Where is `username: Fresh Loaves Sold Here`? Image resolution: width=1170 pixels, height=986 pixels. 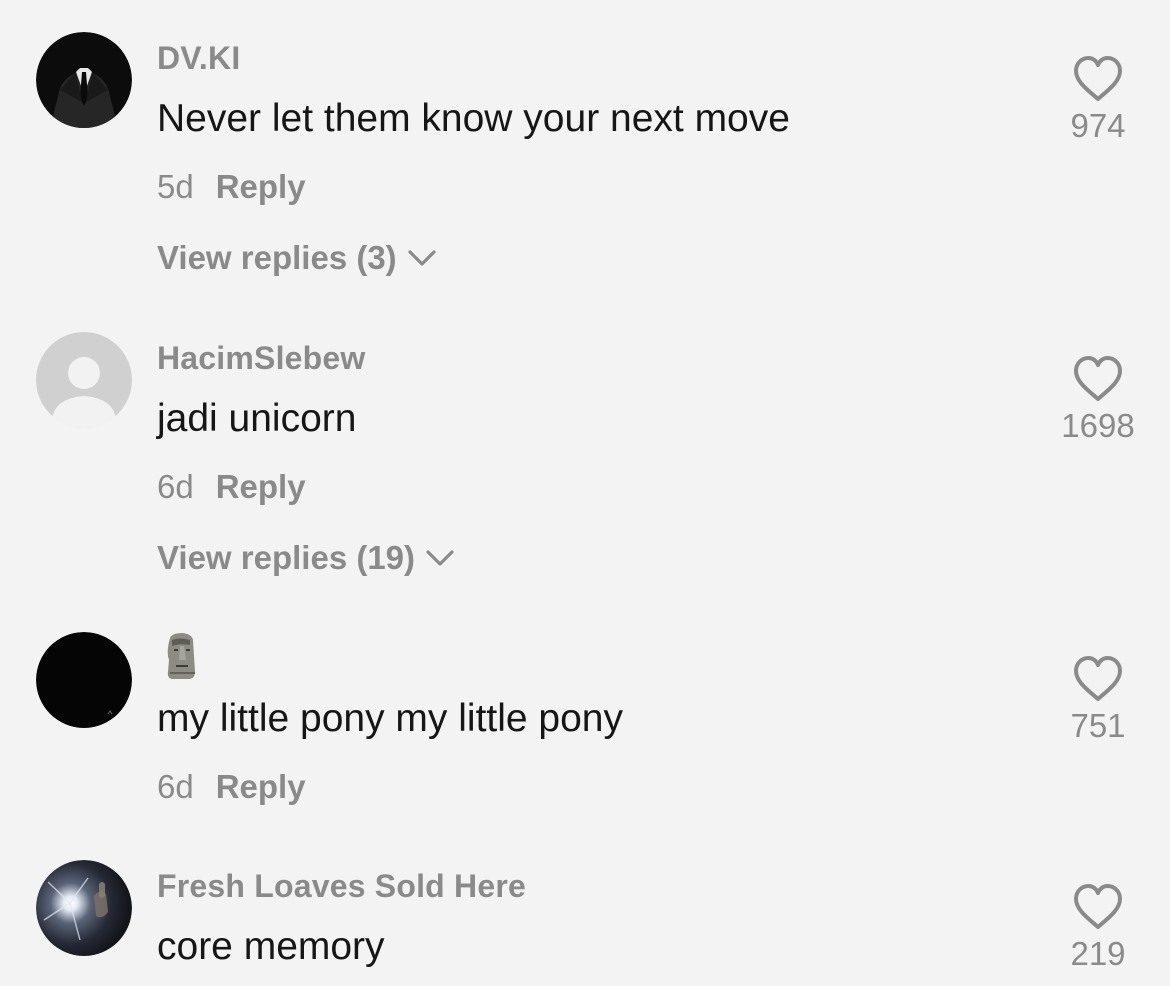
username: Fresh Loaves Sold Here is located at coordinates (341, 886).